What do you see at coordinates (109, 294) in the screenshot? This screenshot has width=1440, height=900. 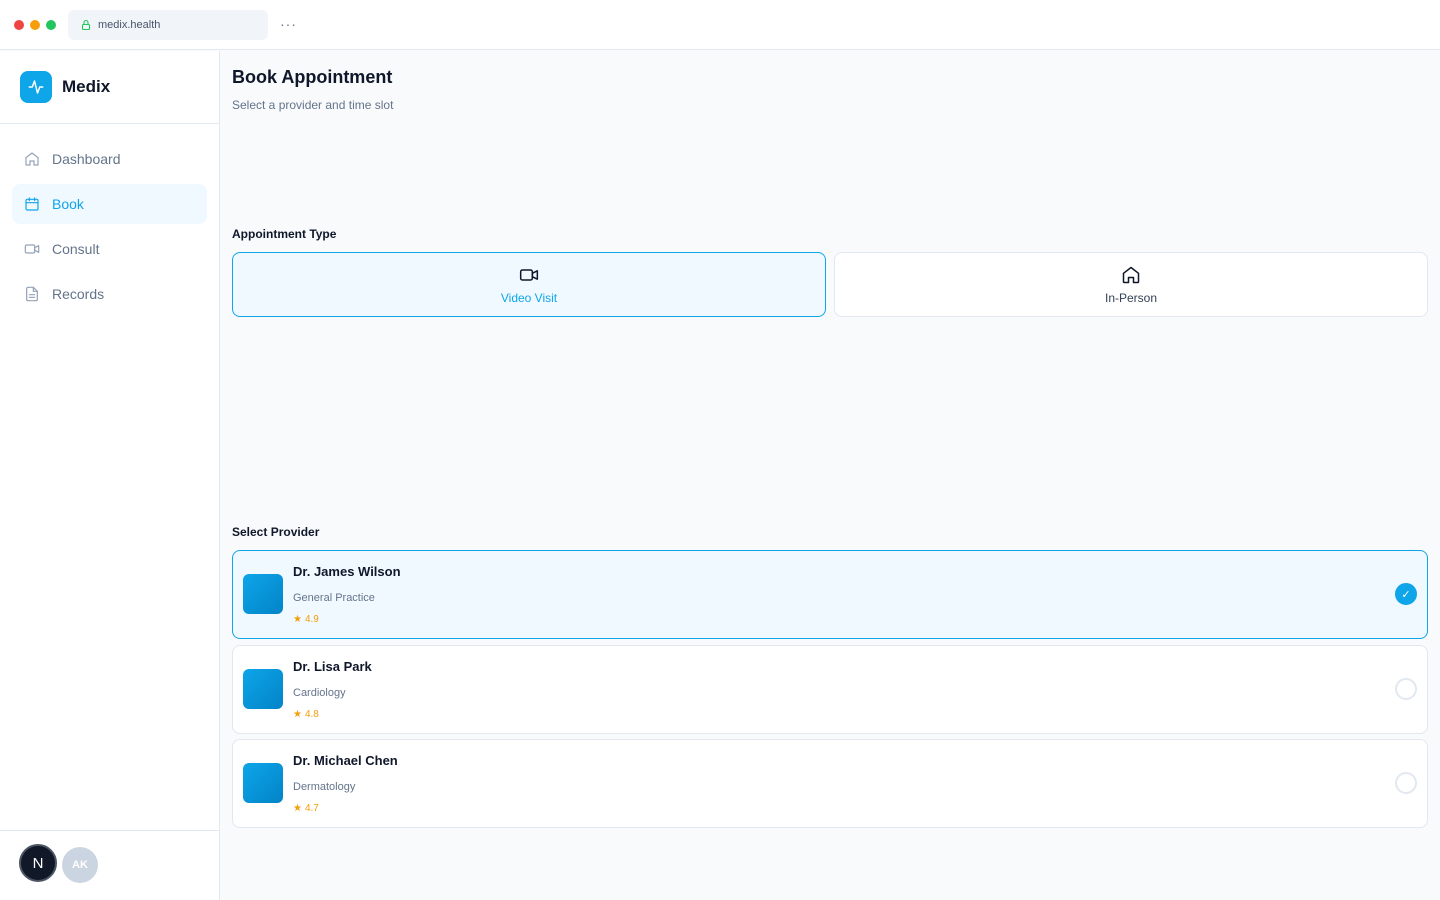 I see `sidebar-item-records: Records` at bounding box center [109, 294].